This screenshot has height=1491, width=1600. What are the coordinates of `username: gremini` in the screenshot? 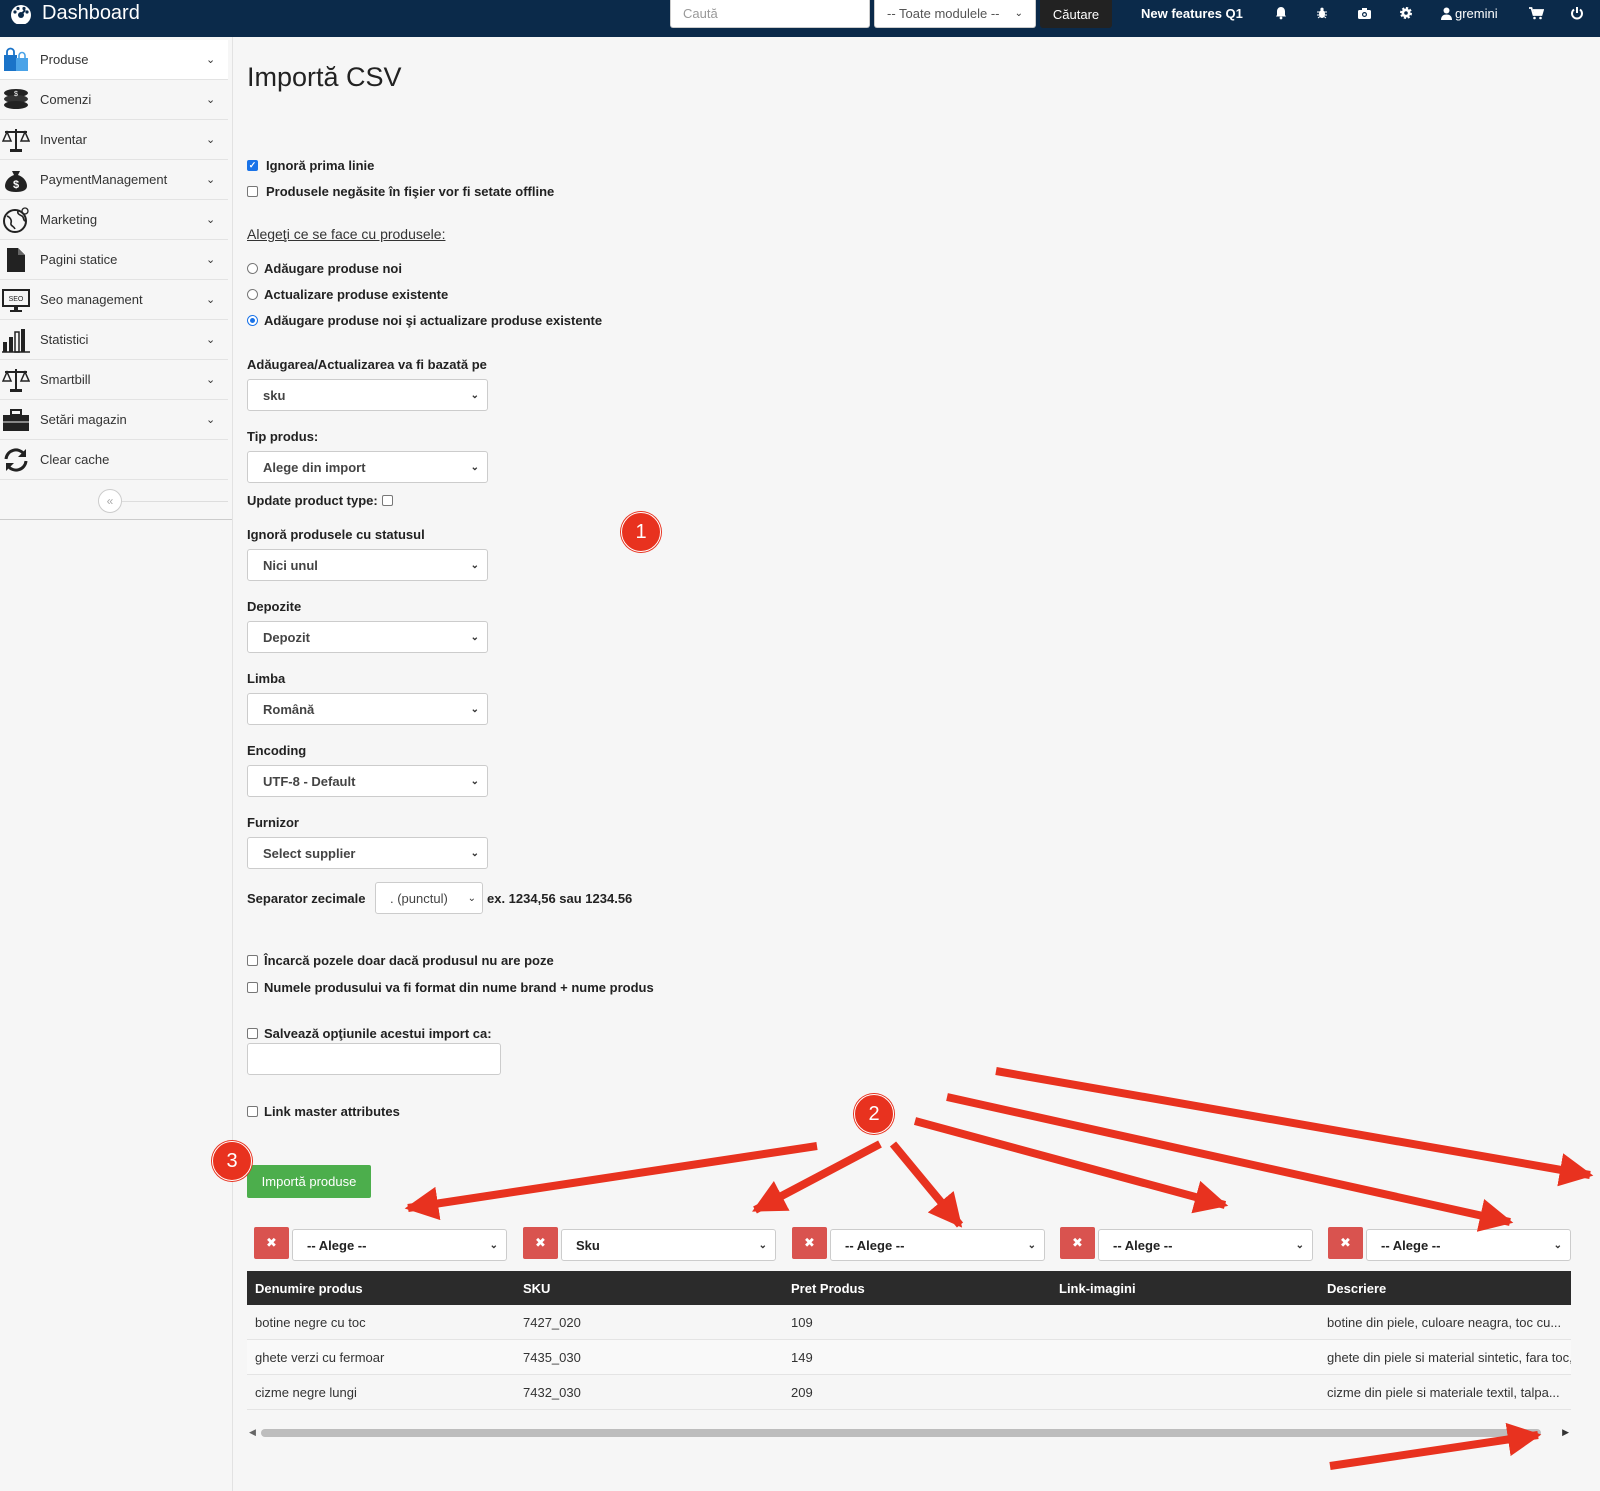 It's located at (1476, 13).